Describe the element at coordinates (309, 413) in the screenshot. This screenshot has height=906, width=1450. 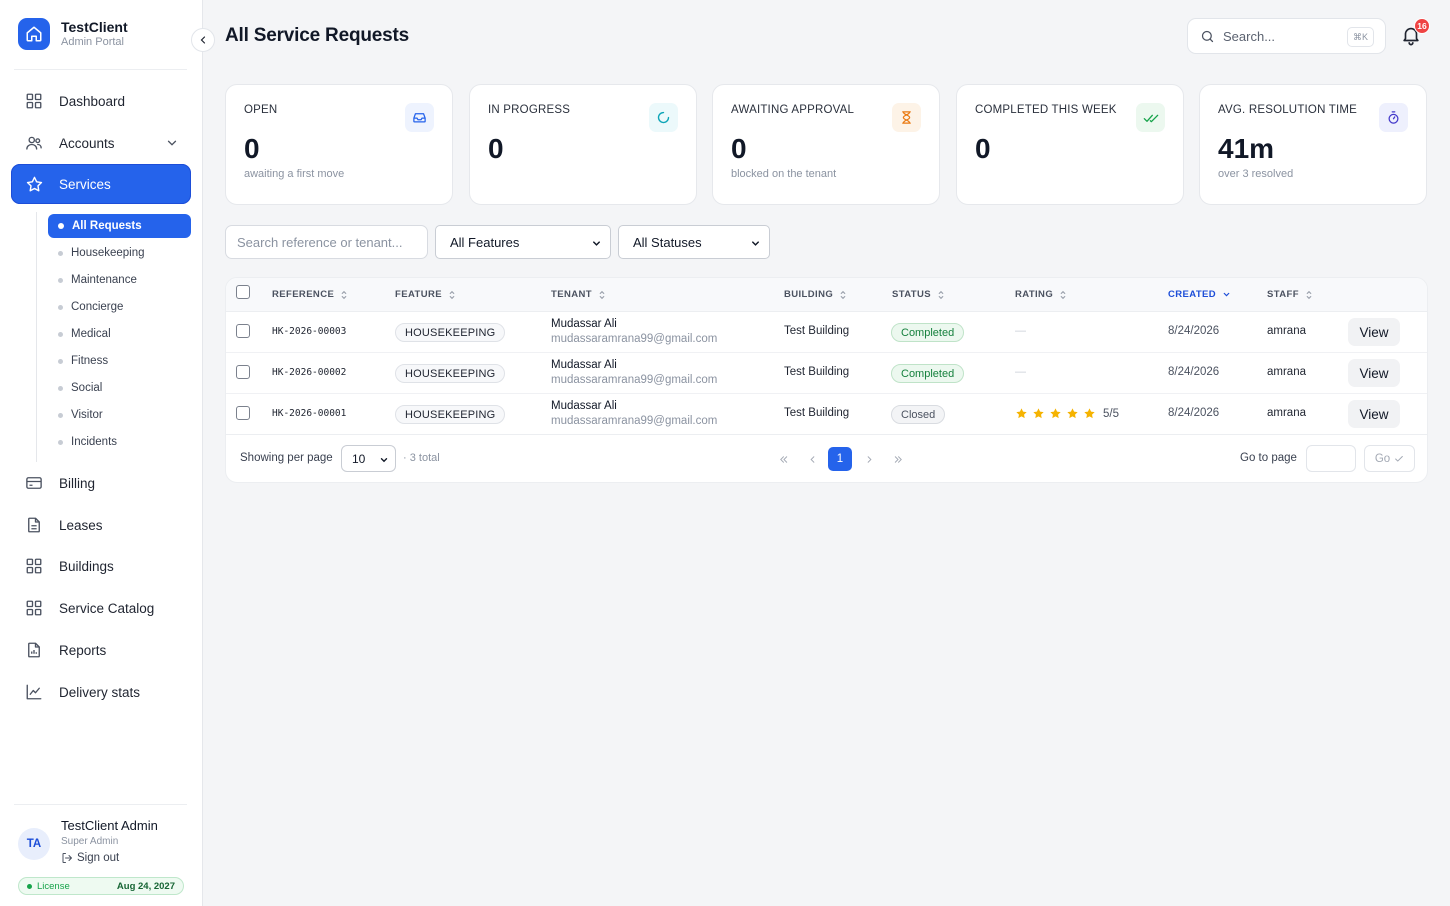
I see `reference-cell: HK-2026-00001` at that location.